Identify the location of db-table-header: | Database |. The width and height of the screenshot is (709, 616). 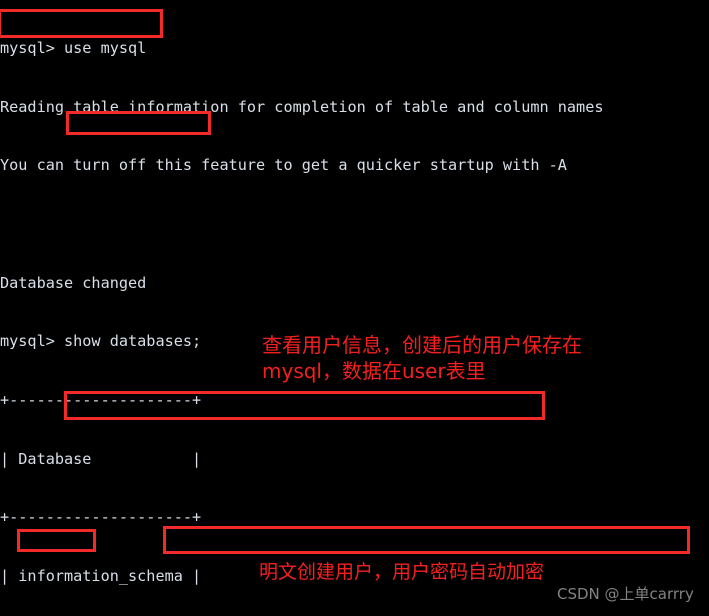
(101, 458).